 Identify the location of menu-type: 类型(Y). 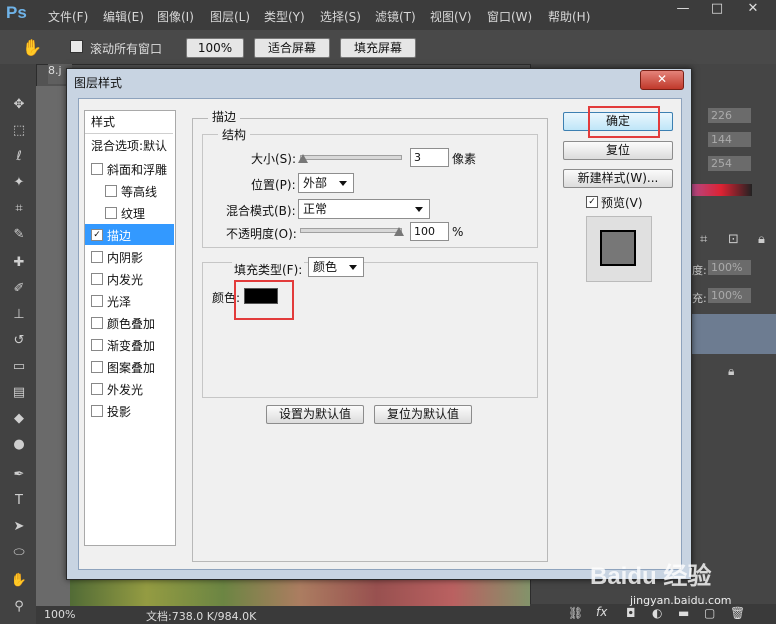
(284, 16).